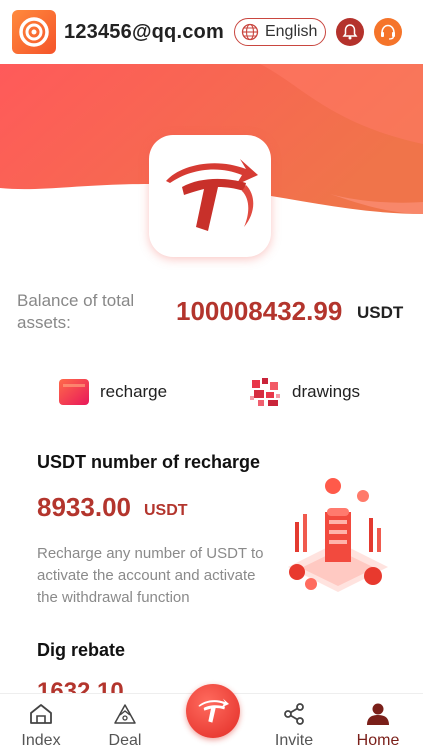  What do you see at coordinates (84, 507) in the screenshot?
I see `recharge-amount: 8933.00` at bounding box center [84, 507].